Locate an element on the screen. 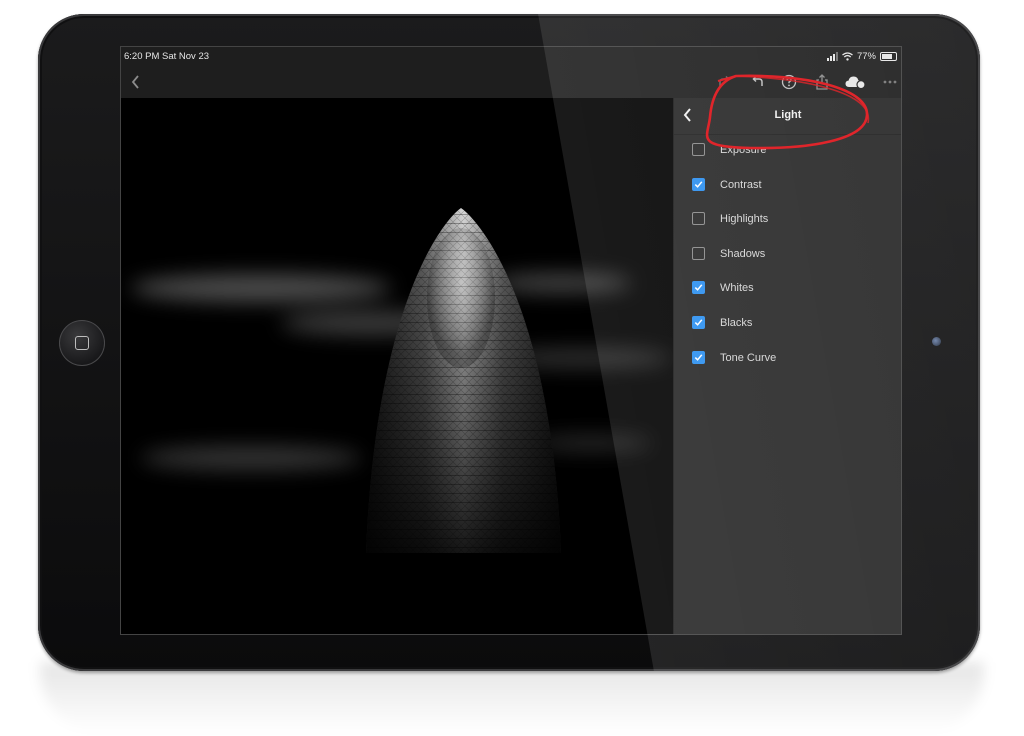 This screenshot has width=1024, height=736. battery-icon is located at coordinates (888, 56).